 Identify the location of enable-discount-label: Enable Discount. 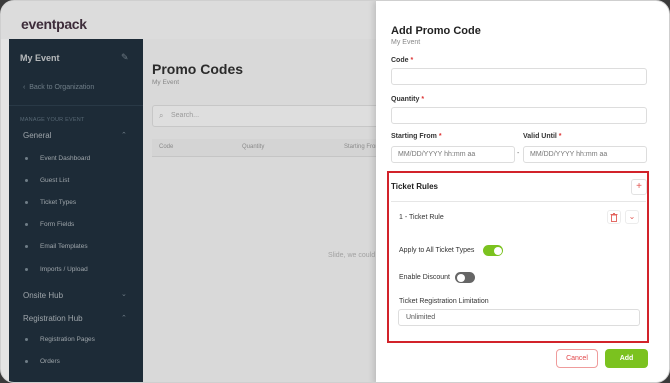
(424, 277).